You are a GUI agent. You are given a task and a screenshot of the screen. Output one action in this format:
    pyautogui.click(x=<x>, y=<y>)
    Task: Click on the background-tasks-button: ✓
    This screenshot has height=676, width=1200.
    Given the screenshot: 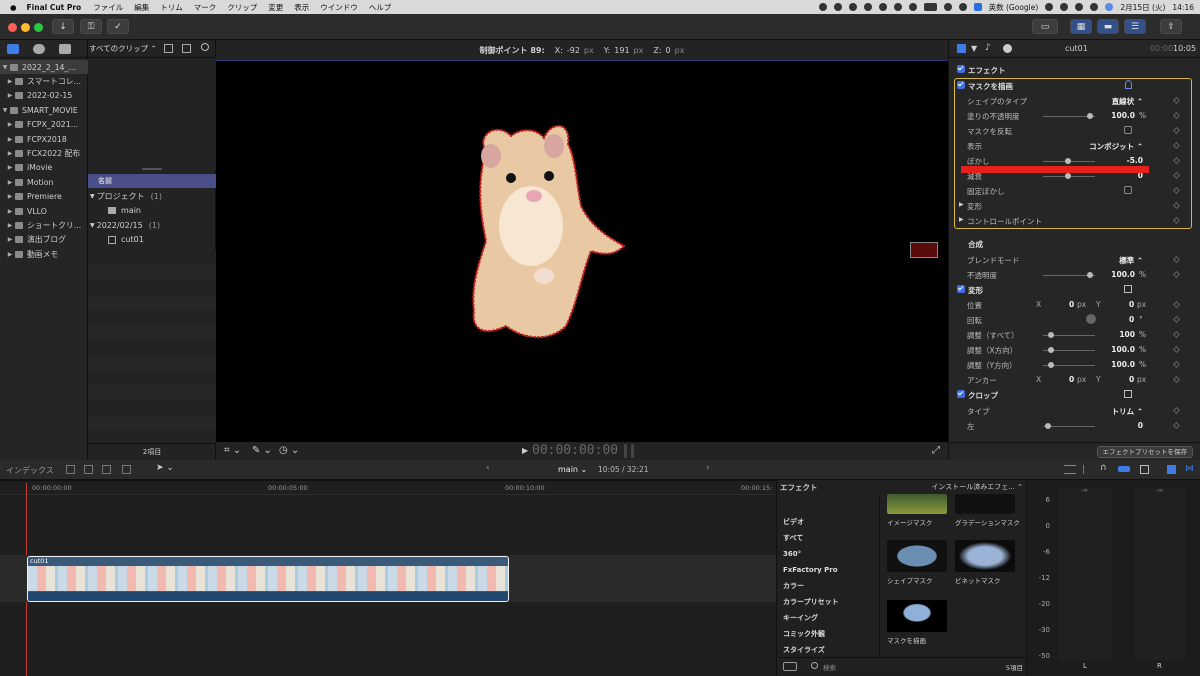 What is the action you would take?
    pyautogui.click(x=118, y=26)
    